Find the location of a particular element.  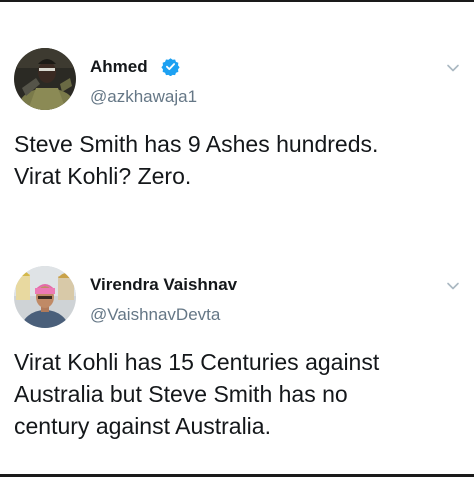

tweet-divider is located at coordinates (237, 236).